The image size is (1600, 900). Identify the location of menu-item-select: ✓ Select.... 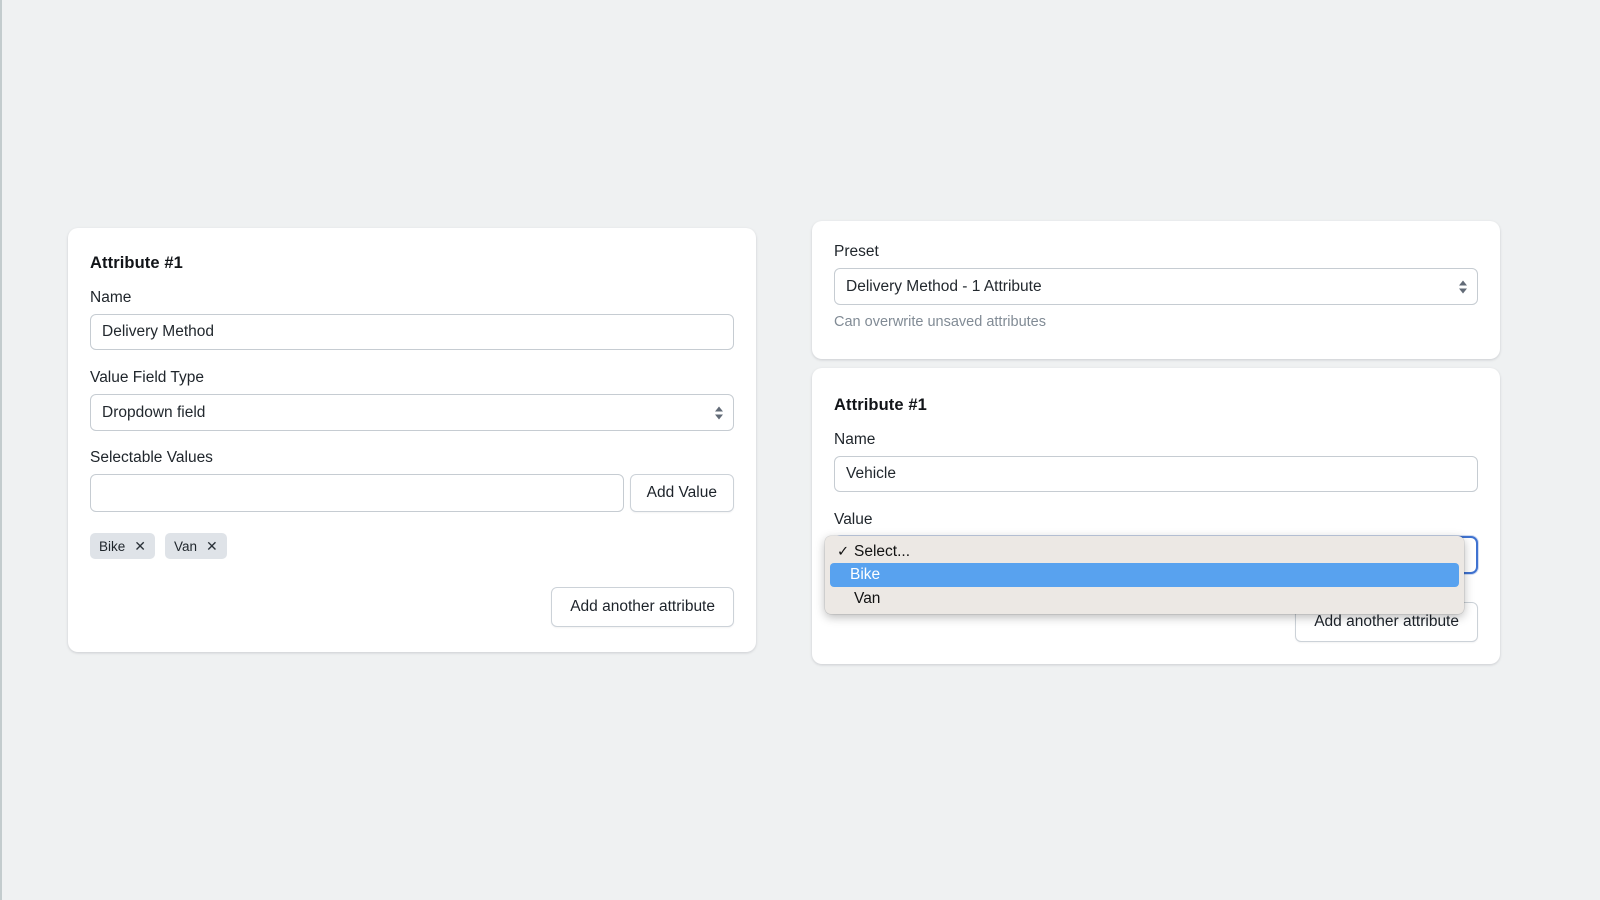
(1144, 551).